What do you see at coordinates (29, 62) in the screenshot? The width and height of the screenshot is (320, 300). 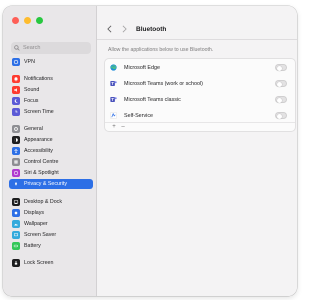 I see `sidebar-item-label: VPN` at bounding box center [29, 62].